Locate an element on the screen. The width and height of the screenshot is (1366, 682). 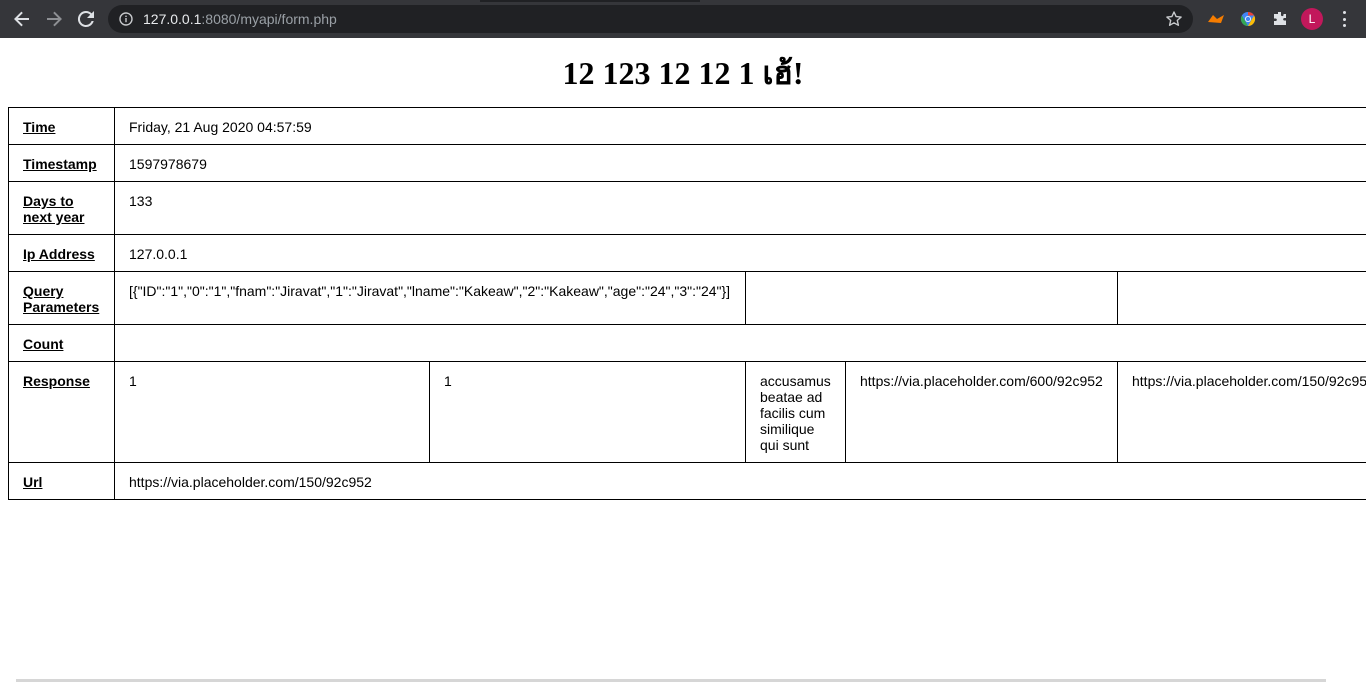
table-row-time: Time Friday, 21 Aug 2020 04:57:59 is located at coordinates (687, 126).